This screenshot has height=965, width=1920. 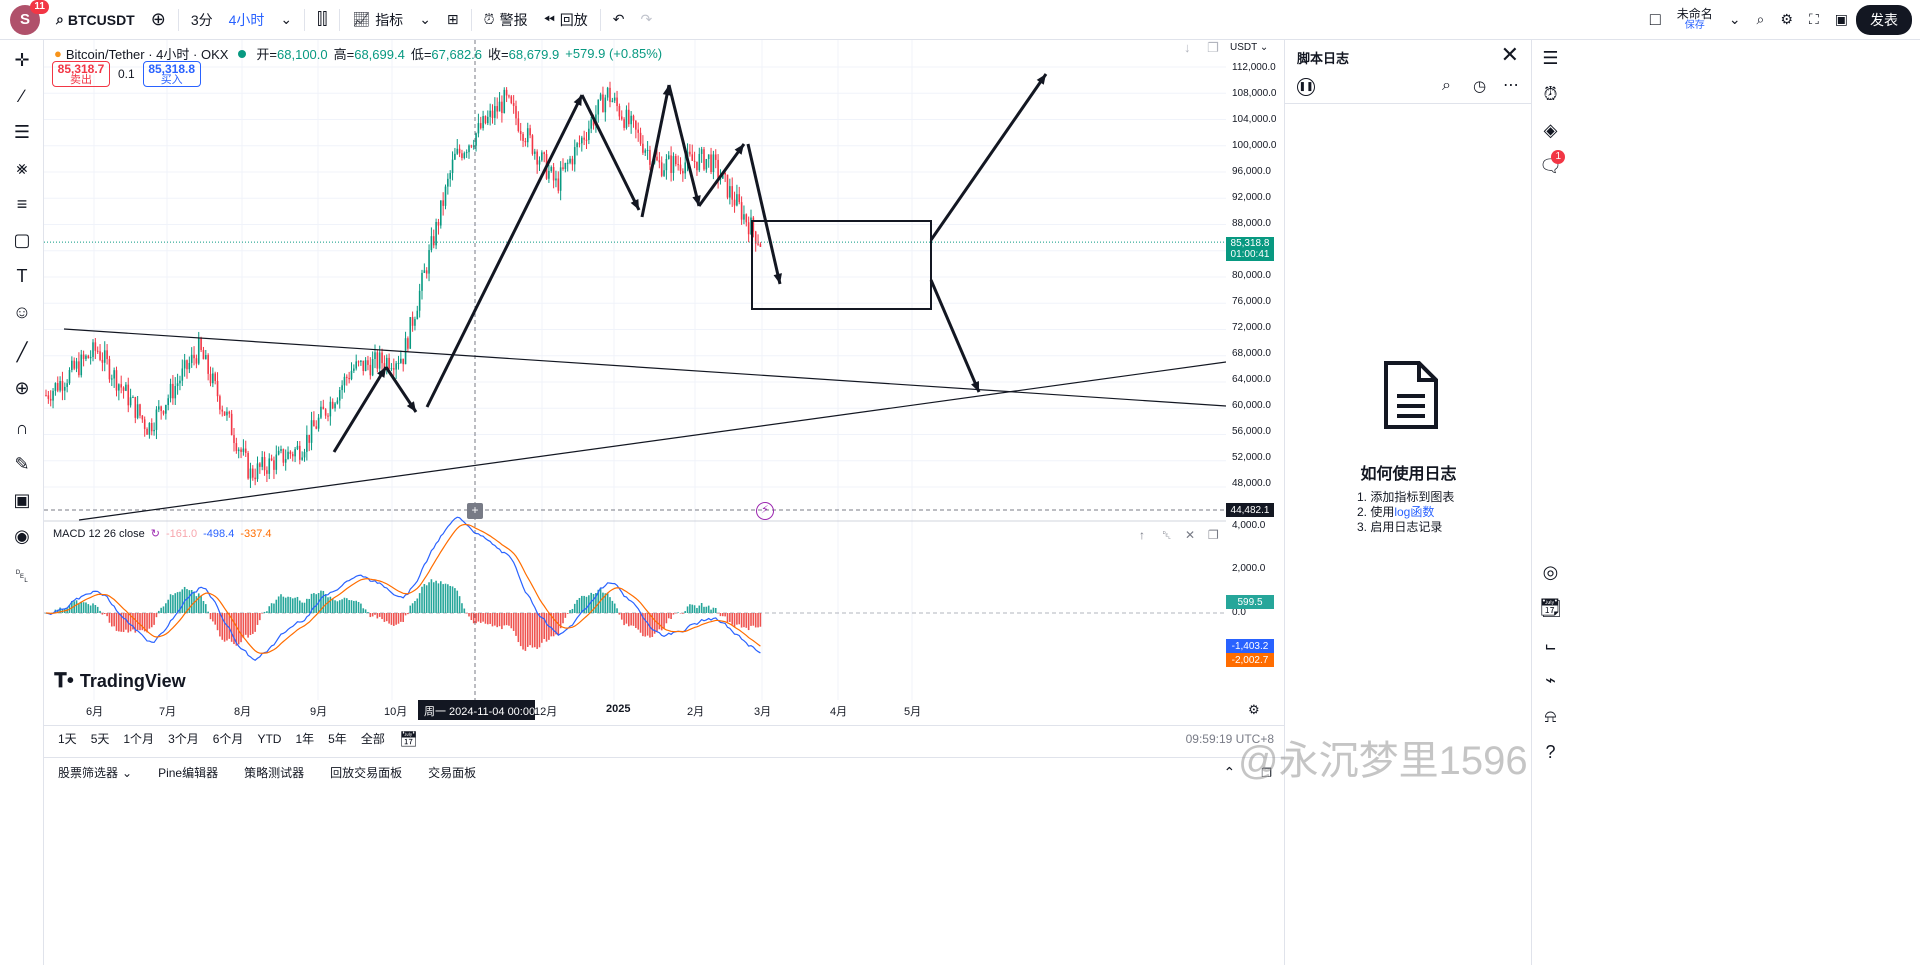 What do you see at coordinates (1510, 55) in the screenshot?
I see `close-icon: ✕` at bounding box center [1510, 55].